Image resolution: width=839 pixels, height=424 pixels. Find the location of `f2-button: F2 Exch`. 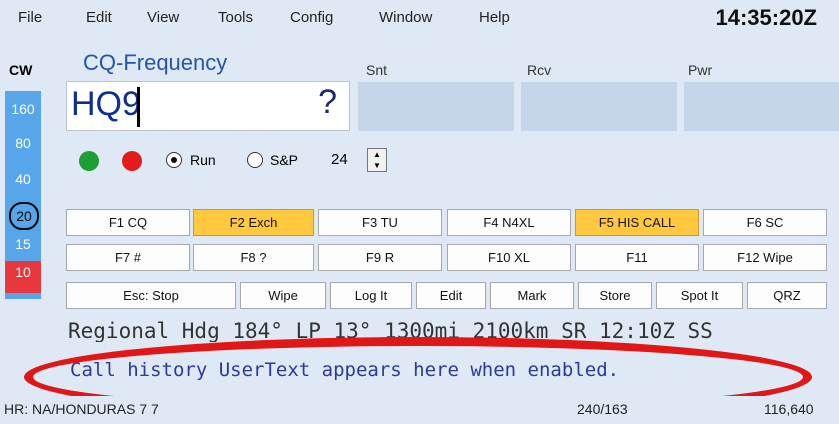

f2-button: F2 Exch is located at coordinates (253, 222).